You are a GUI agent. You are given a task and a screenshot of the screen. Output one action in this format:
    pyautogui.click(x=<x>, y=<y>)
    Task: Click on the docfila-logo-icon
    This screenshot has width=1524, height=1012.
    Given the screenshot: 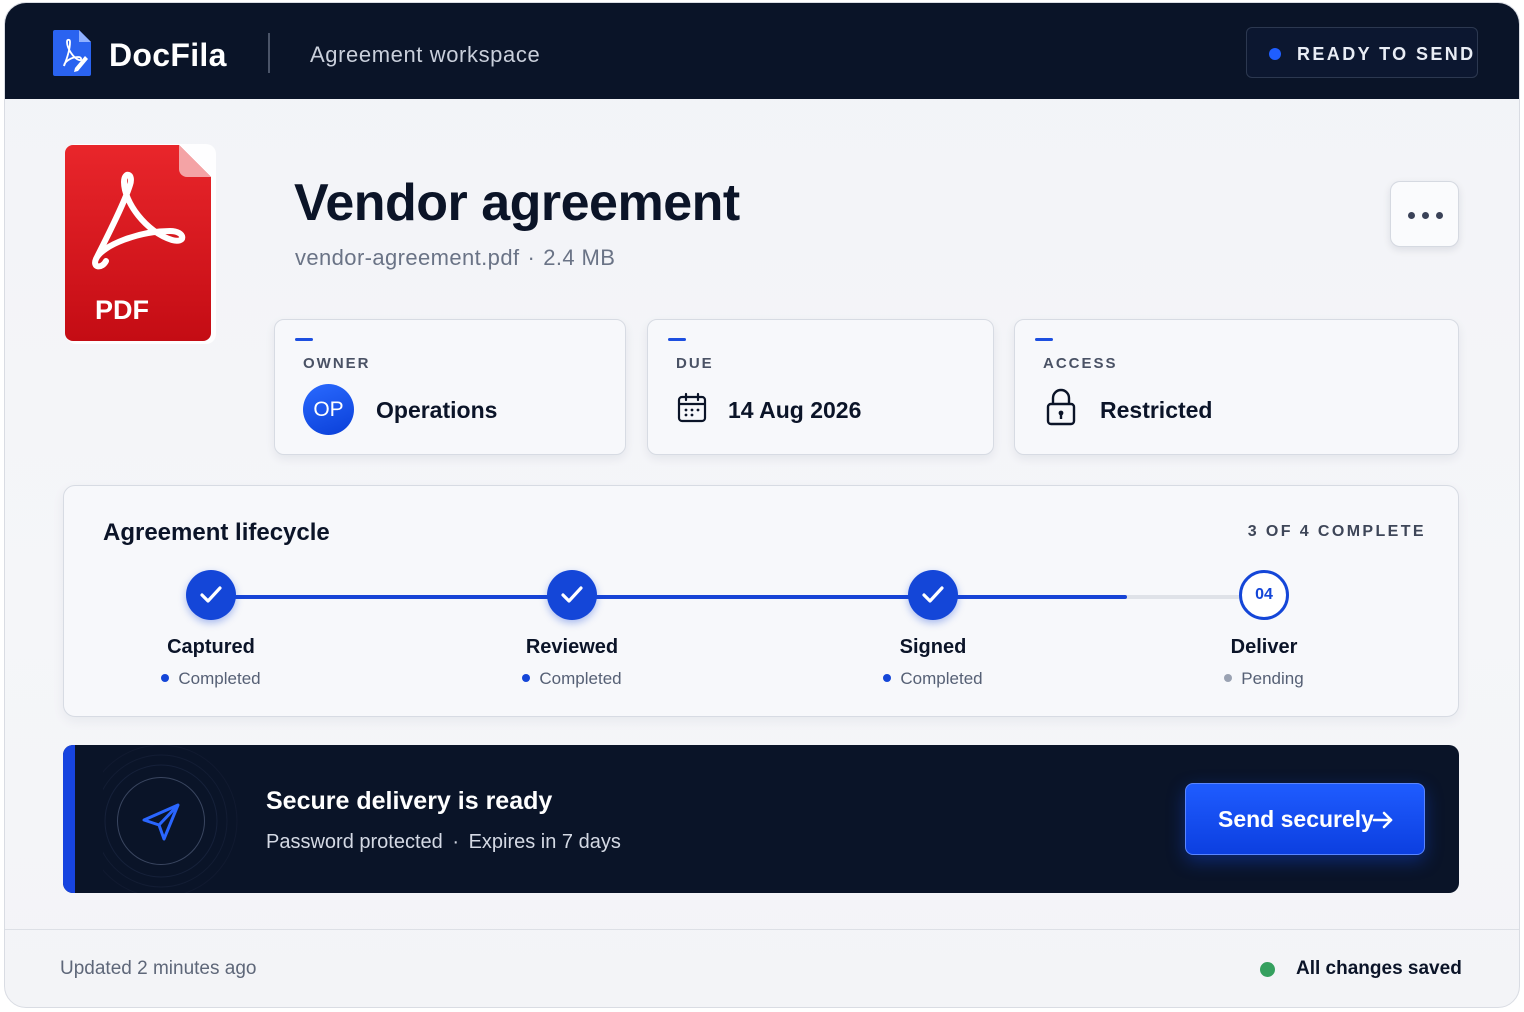 What is the action you would take?
    pyautogui.click(x=72, y=53)
    